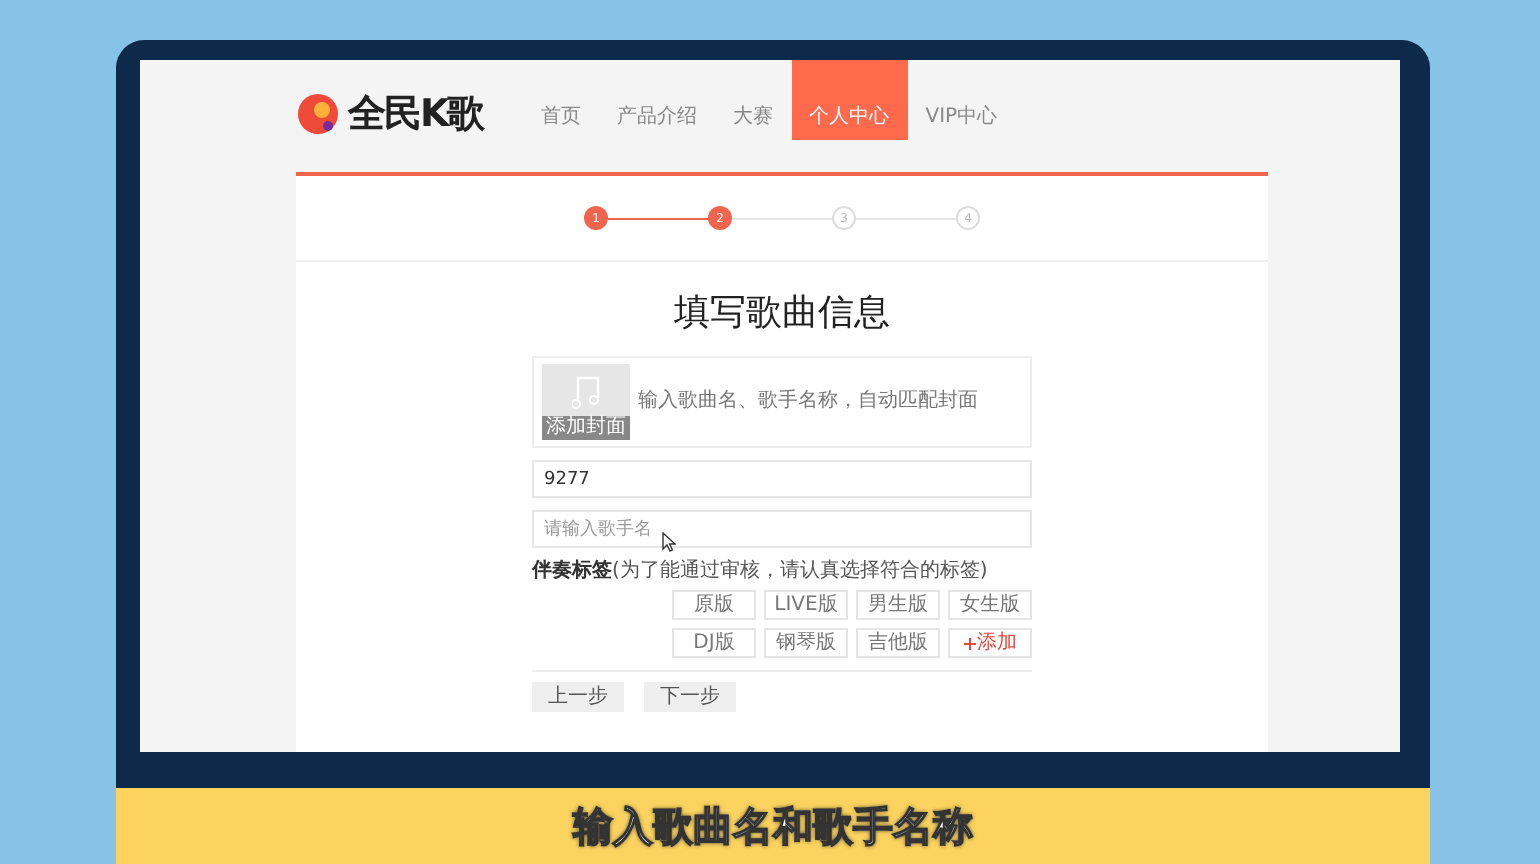  I want to click on previous-step-button: 上一步, so click(578, 697).